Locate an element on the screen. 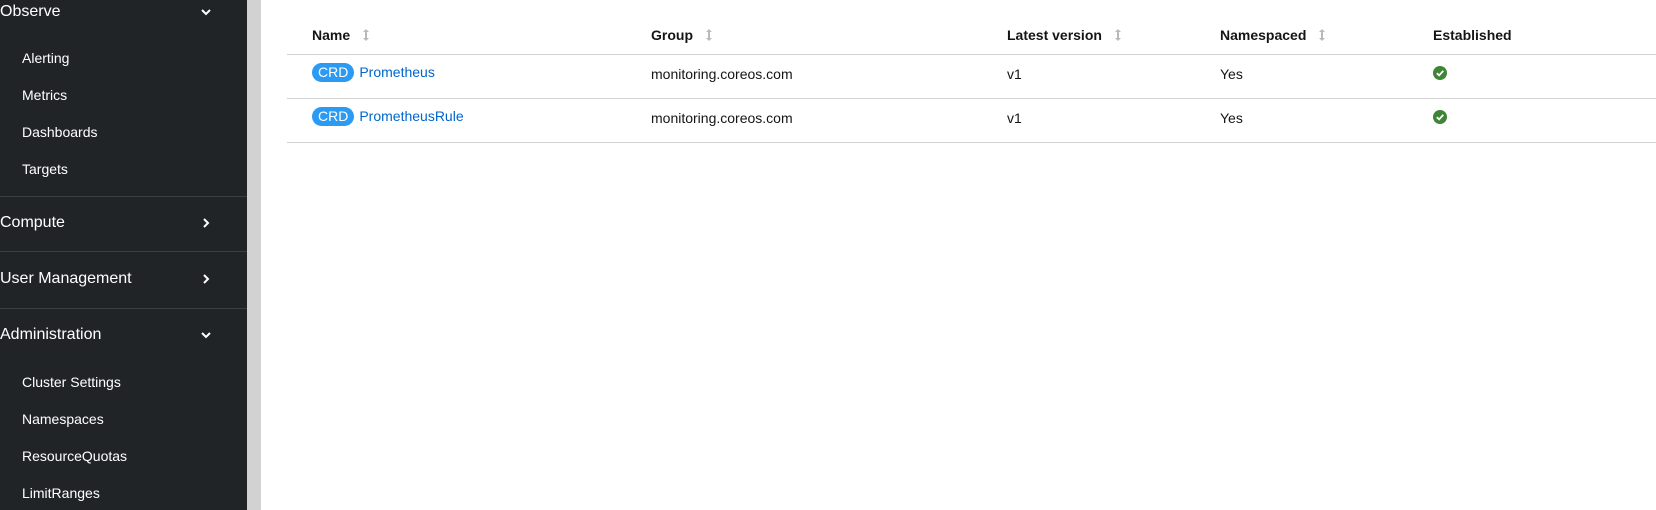 The width and height of the screenshot is (1656, 510). sidebar-item-namespaces: Namespaces is located at coordinates (63, 419).